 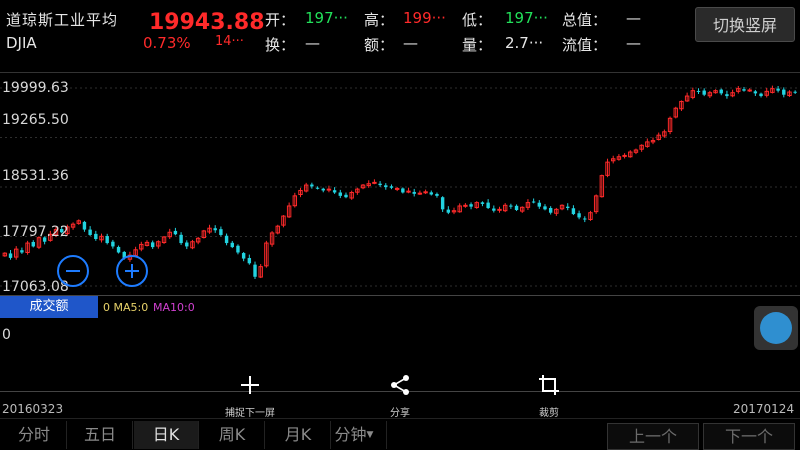 What do you see at coordinates (35, 88) in the screenshot?
I see `y-tick-label: 19999.63` at bounding box center [35, 88].